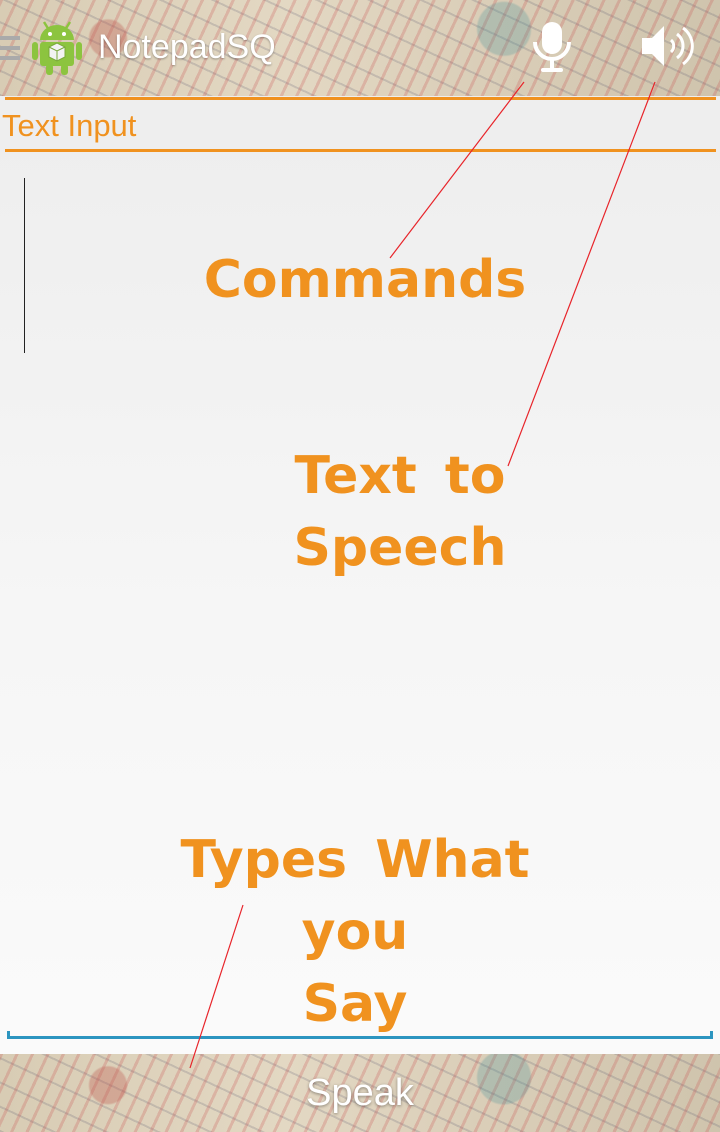  I want to click on annotation-commands: Commands, so click(365, 280).